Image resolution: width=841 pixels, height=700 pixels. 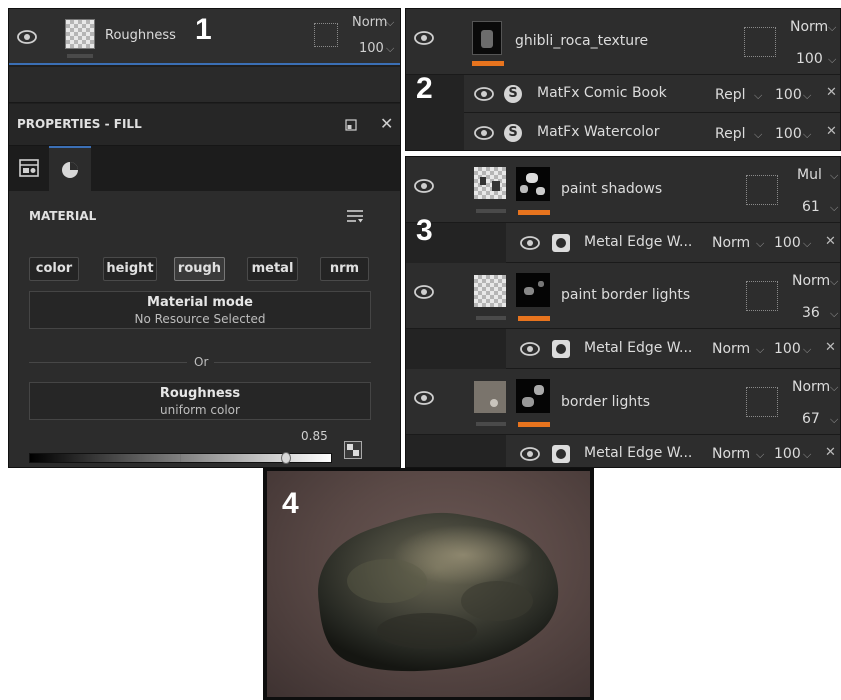 I want to click on effect-row-metal-edge-2: Metal Edge W... Norm ⌵ 100 ⌵ ✕, so click(x=673, y=349).